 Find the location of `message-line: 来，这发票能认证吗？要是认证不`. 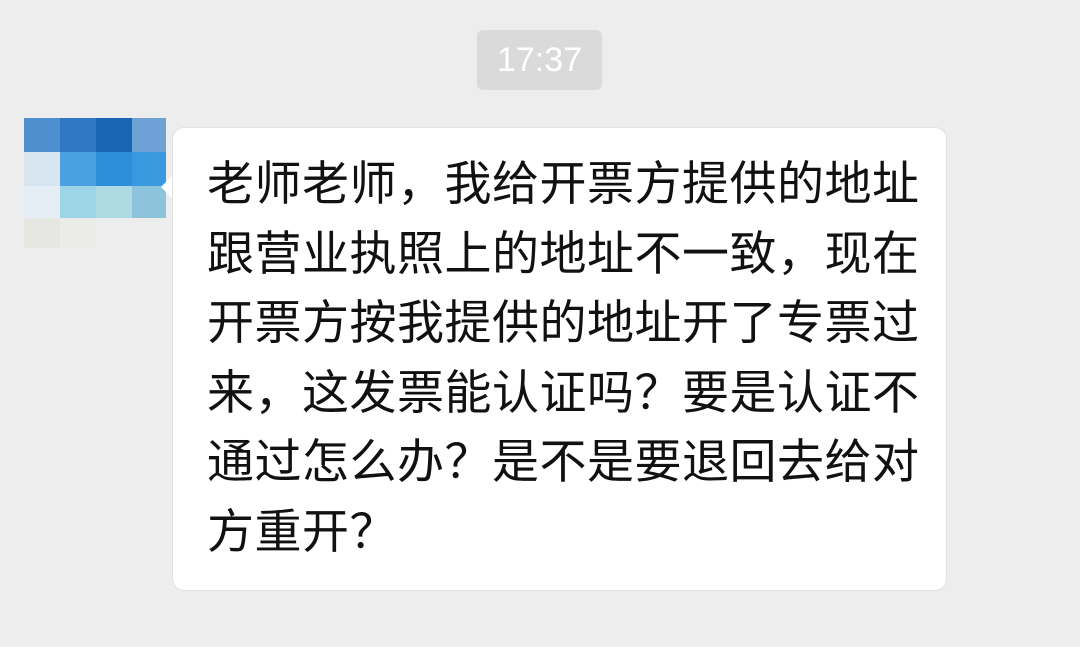

message-line: 来，这发票能认证吗？要是认证不 is located at coordinates (563, 393).